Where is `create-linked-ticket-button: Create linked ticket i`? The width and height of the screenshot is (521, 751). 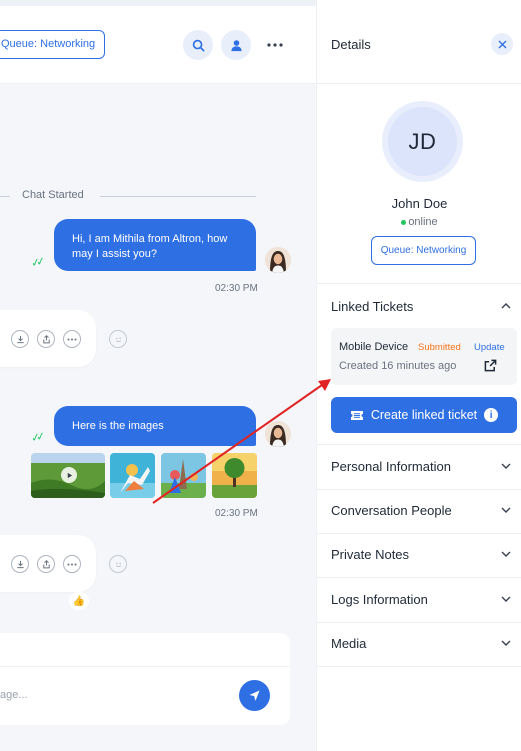
create-linked-ticket-button: Create linked ticket i is located at coordinates (424, 415).